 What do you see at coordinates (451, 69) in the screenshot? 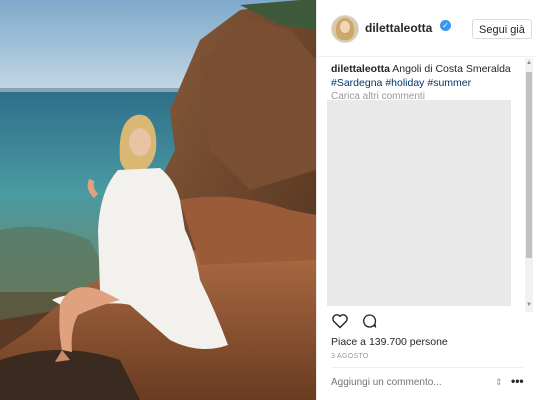
I see `caption-text: Angoli di Costa Smeralda` at bounding box center [451, 69].